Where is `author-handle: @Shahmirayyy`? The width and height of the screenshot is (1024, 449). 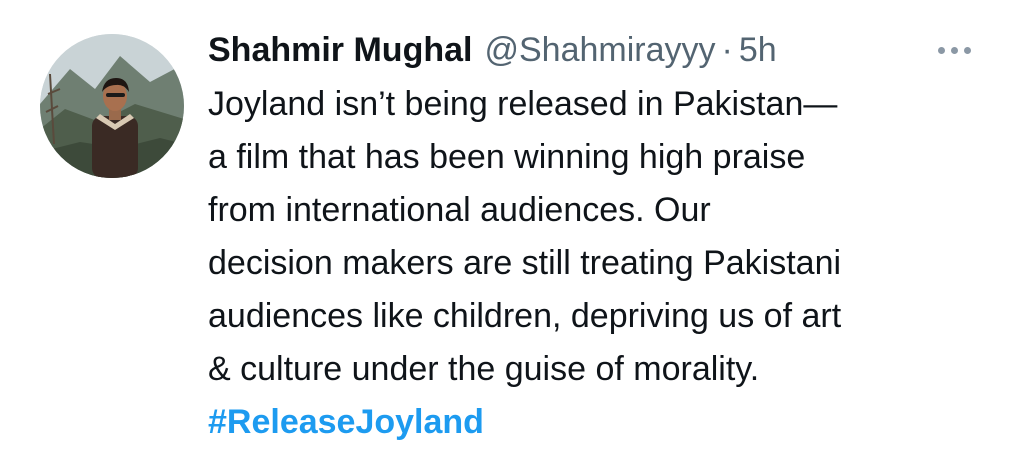
author-handle: @Shahmirayyy is located at coordinates (599, 50).